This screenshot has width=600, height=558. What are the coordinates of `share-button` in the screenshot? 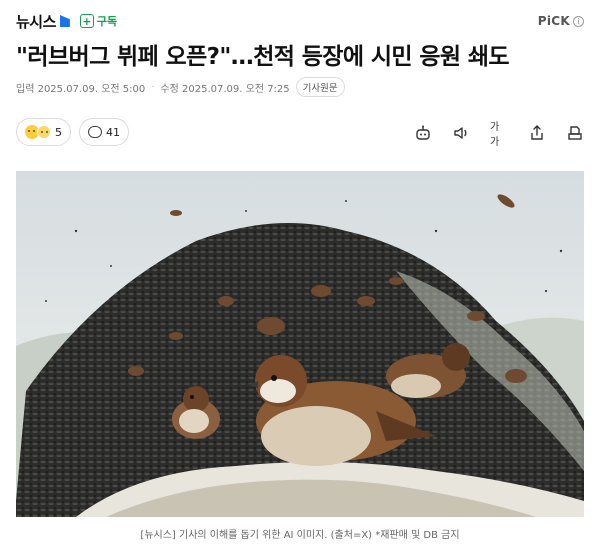 It's located at (537, 133).